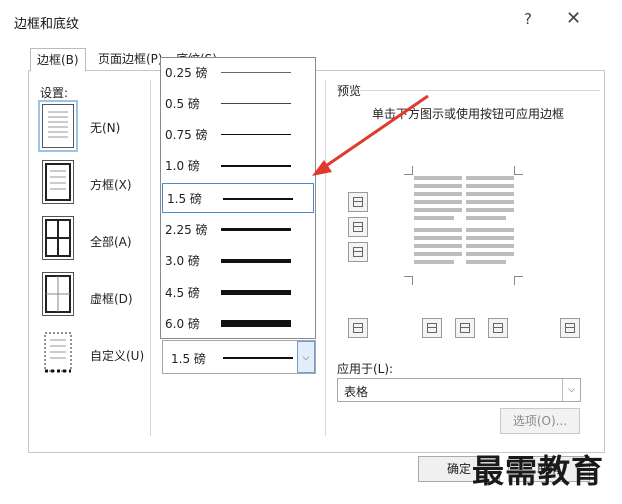 This screenshot has height=504, width=622. What do you see at coordinates (356, 392) in the screenshot?
I see `apply-to-value: 表格` at bounding box center [356, 392].